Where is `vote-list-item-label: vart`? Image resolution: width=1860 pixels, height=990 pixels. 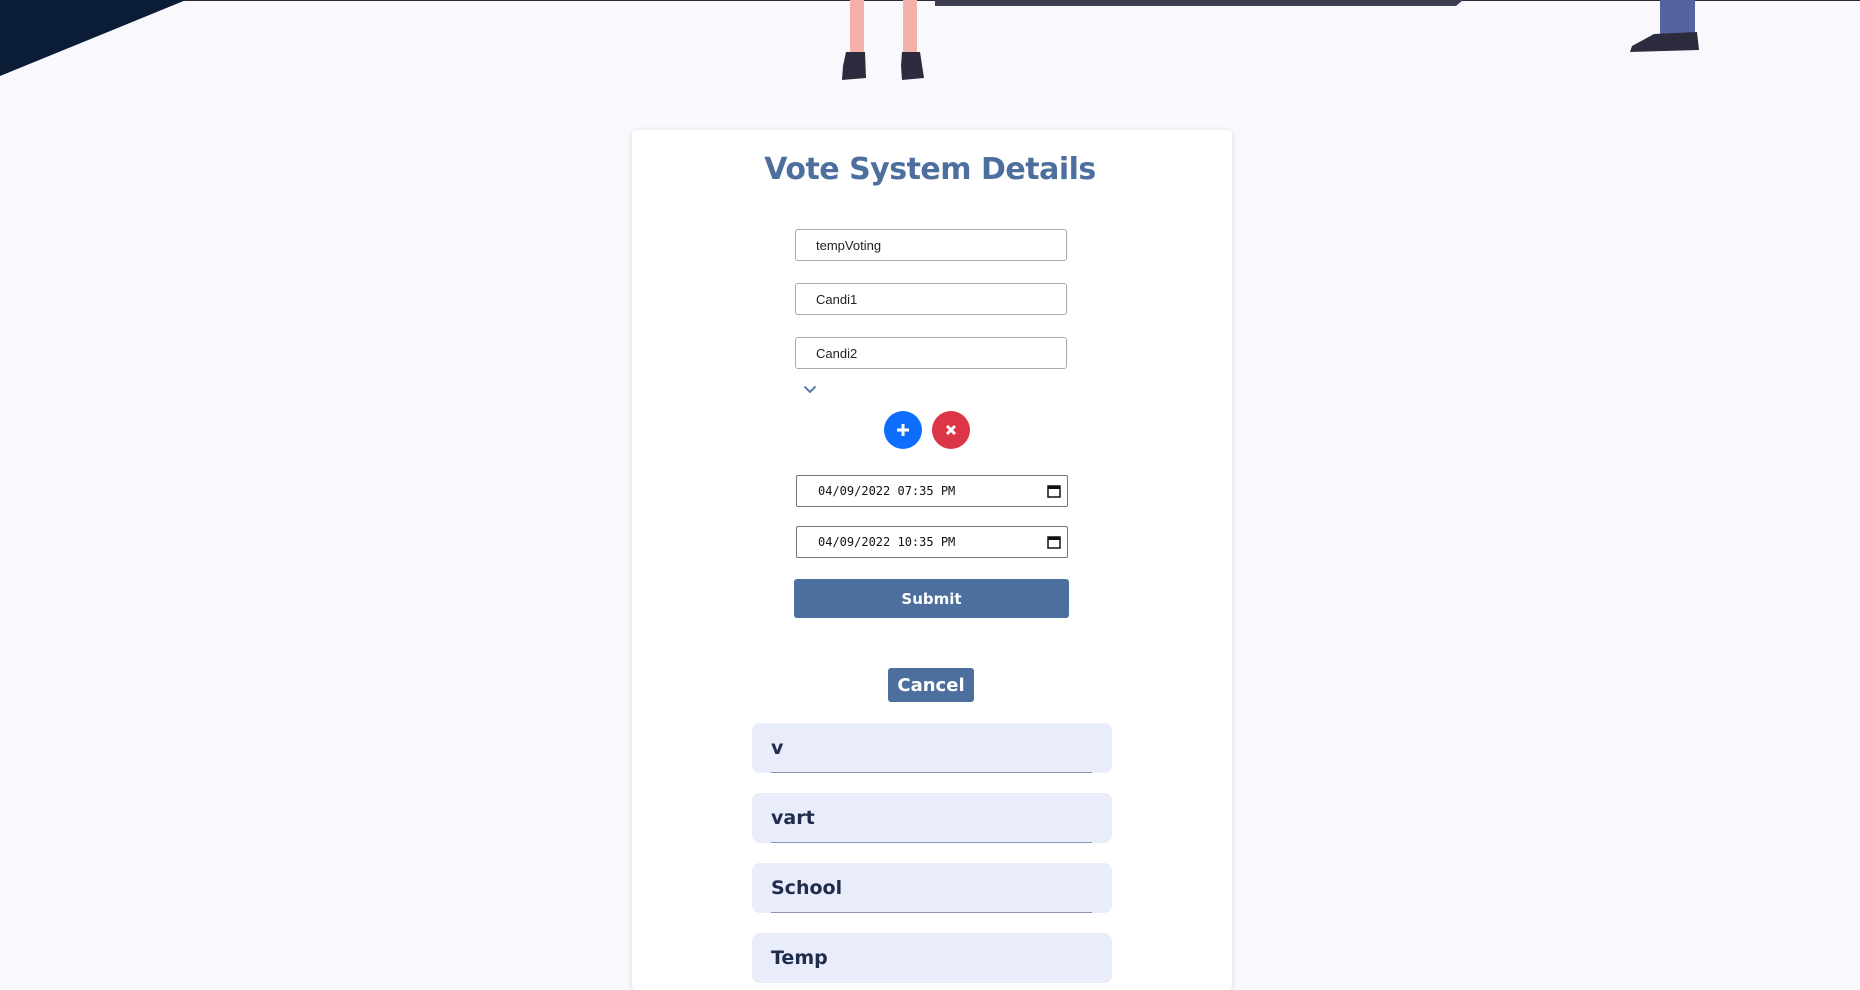
vote-list-item-label: vart is located at coordinates (793, 818).